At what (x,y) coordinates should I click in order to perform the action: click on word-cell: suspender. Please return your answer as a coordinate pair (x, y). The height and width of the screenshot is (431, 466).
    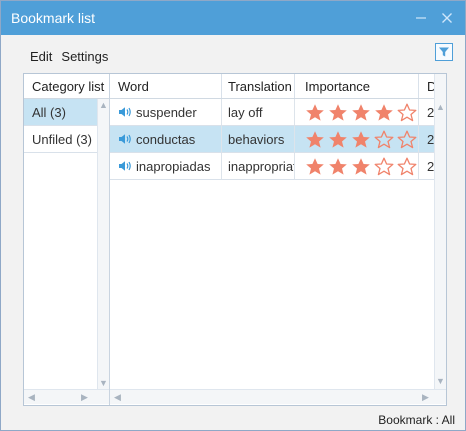
    Looking at the image, I should click on (166, 112).